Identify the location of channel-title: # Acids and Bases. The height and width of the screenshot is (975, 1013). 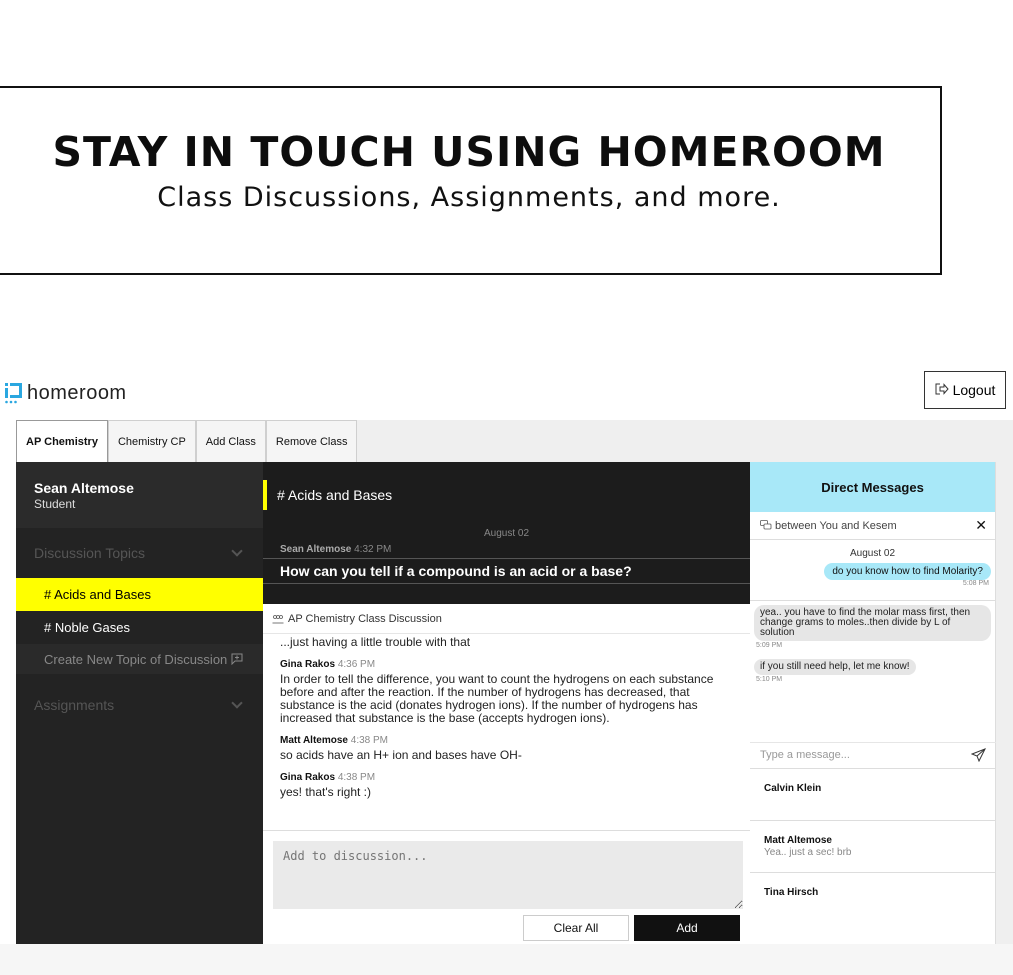
(335, 495).